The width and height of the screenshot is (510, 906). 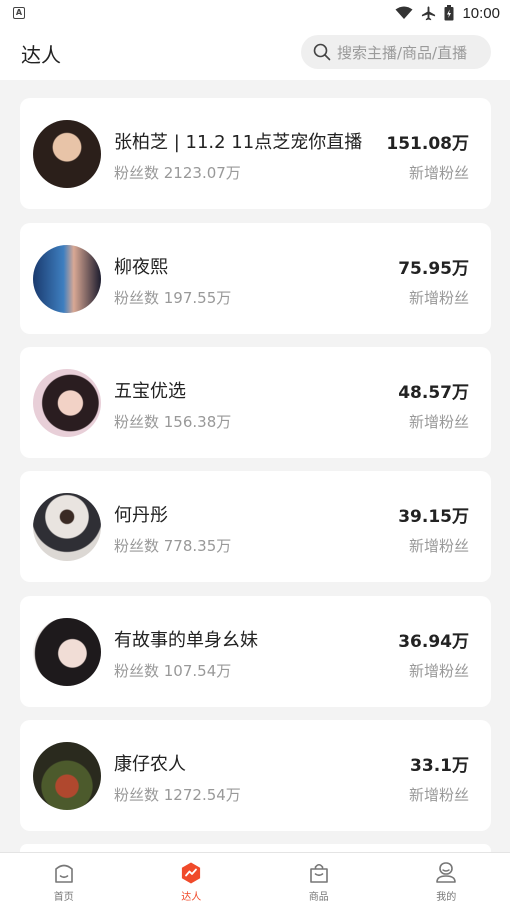 I want to click on search-icon, so click(x=322, y=52).